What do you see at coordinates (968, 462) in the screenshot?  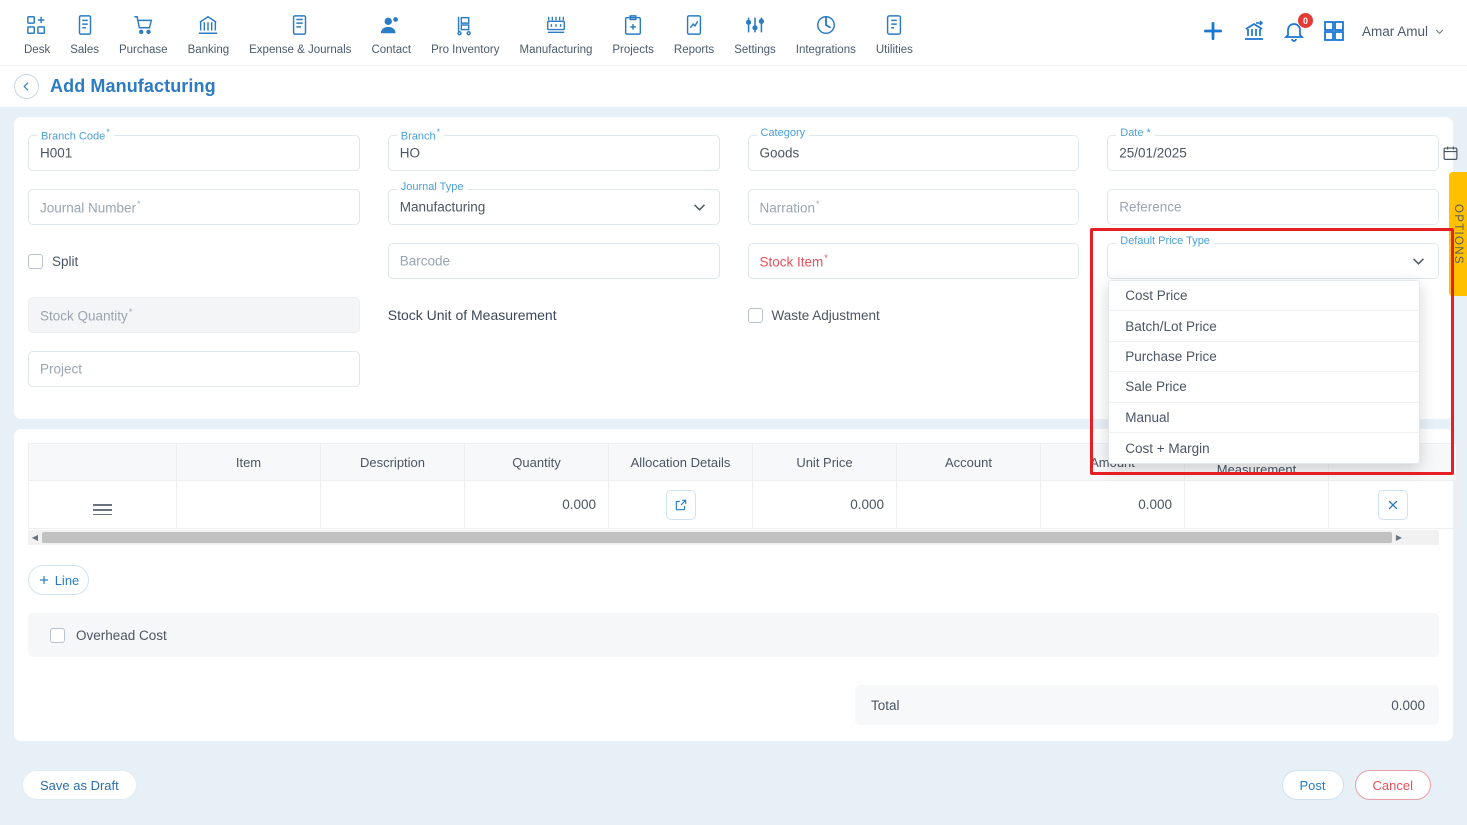 I see `col-account: Account` at bounding box center [968, 462].